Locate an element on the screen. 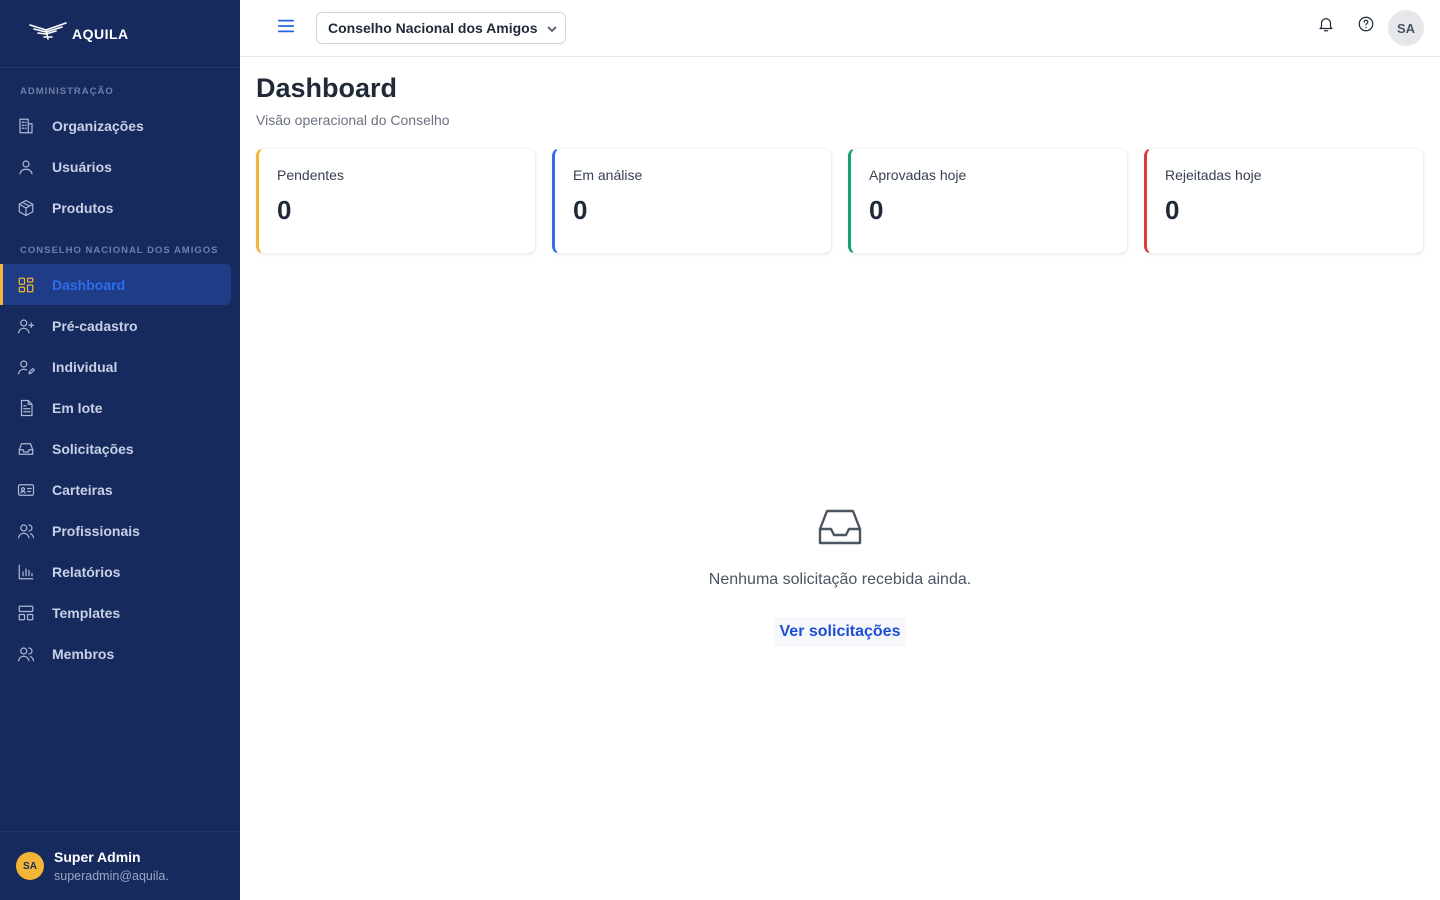  organization-select: Conselho Nacional dos Amigos is located at coordinates (441, 28).